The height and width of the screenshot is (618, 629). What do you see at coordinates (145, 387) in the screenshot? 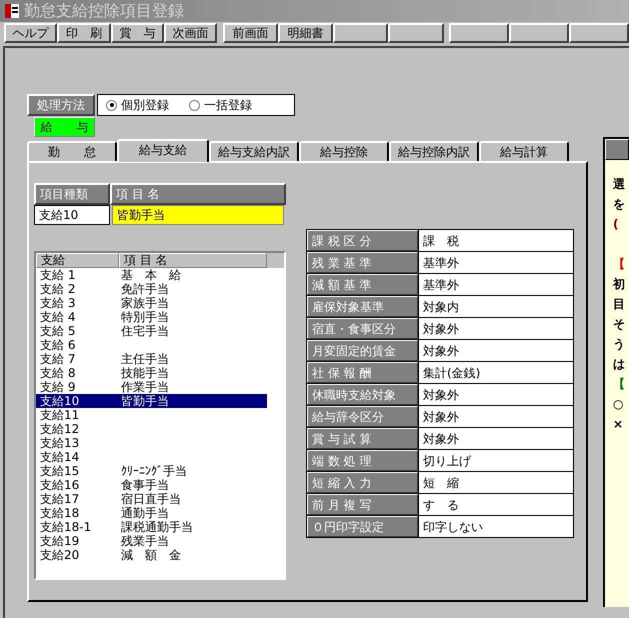
I see `name-text: 作業手当` at bounding box center [145, 387].